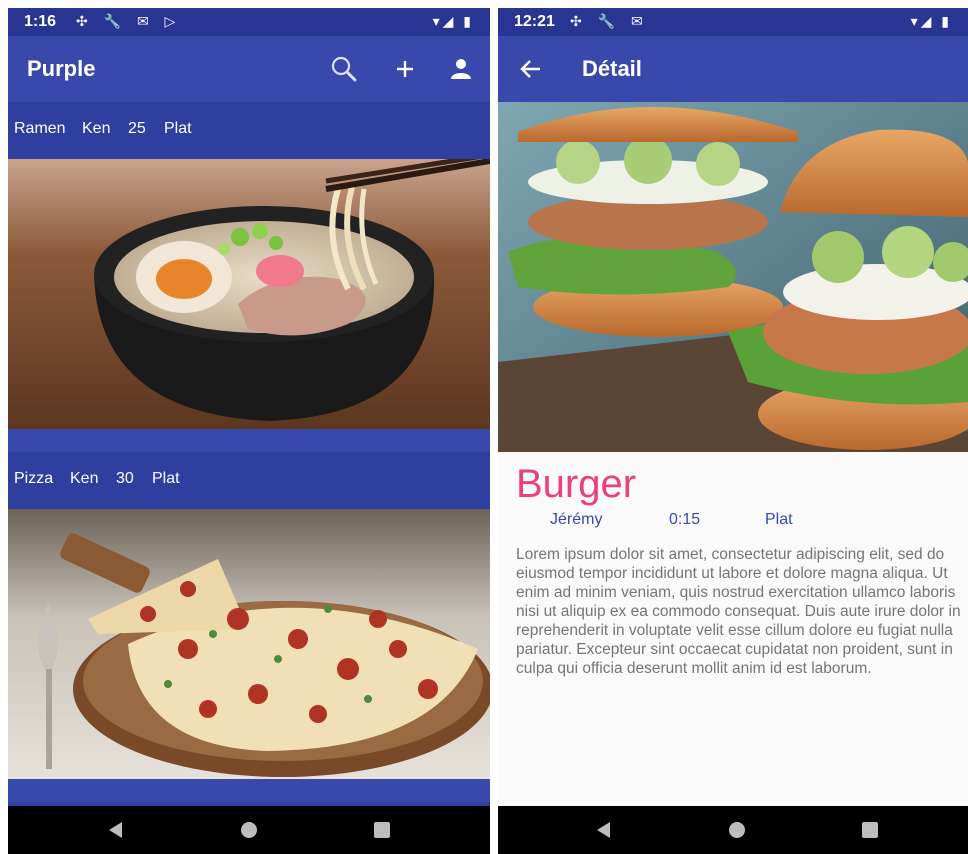 The width and height of the screenshot is (968, 854). What do you see at coordinates (531, 69) in the screenshot?
I see `back-arrow-icon` at bounding box center [531, 69].